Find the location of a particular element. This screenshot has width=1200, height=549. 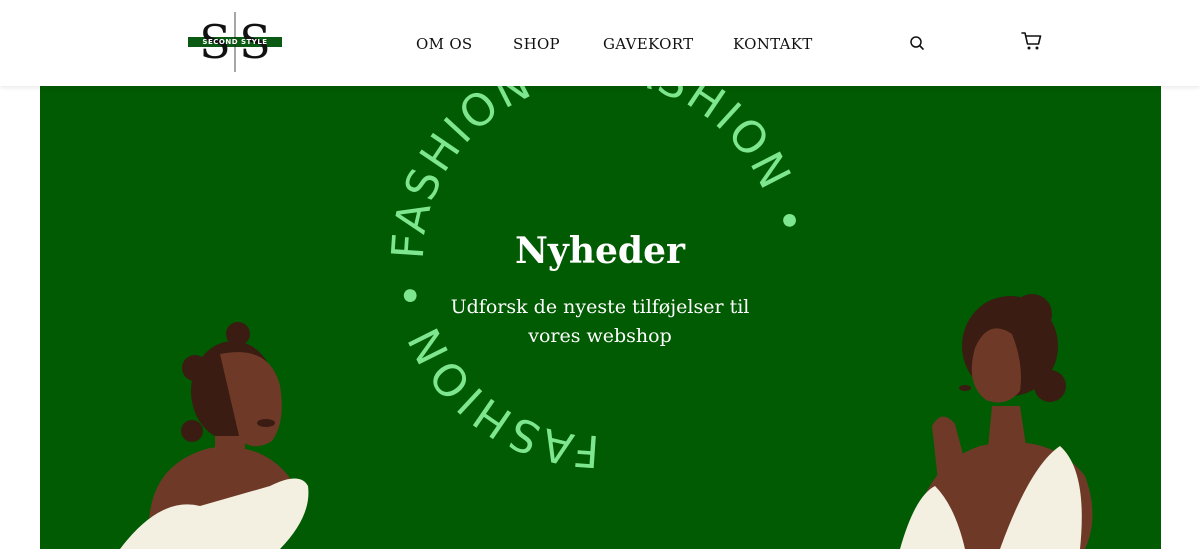

cart-button is located at coordinates (1032, 41).